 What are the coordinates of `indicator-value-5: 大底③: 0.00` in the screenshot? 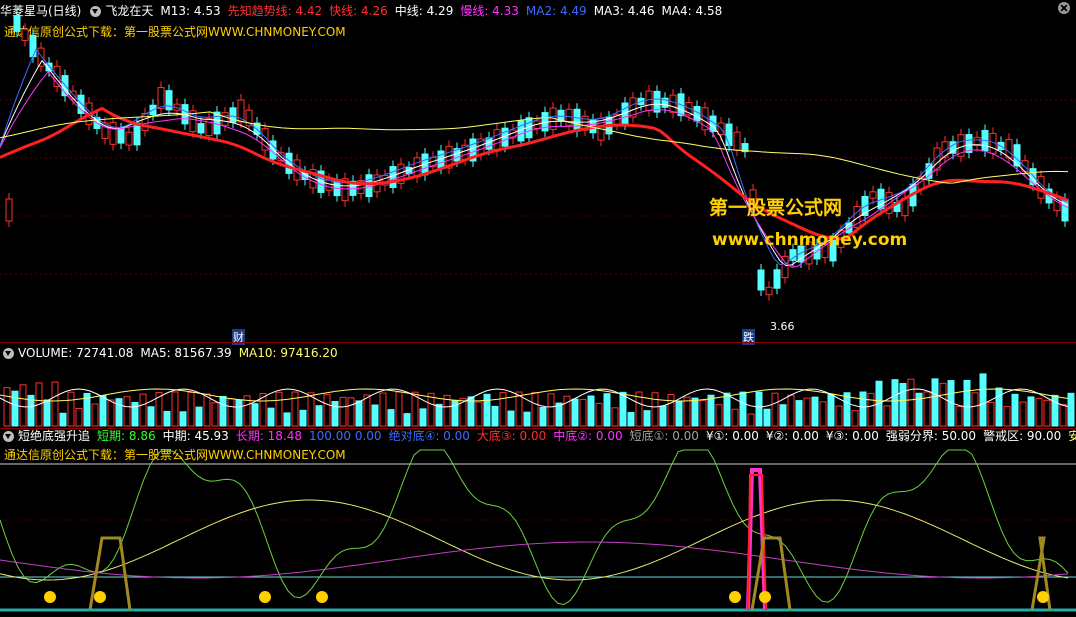 It's located at (511, 436).